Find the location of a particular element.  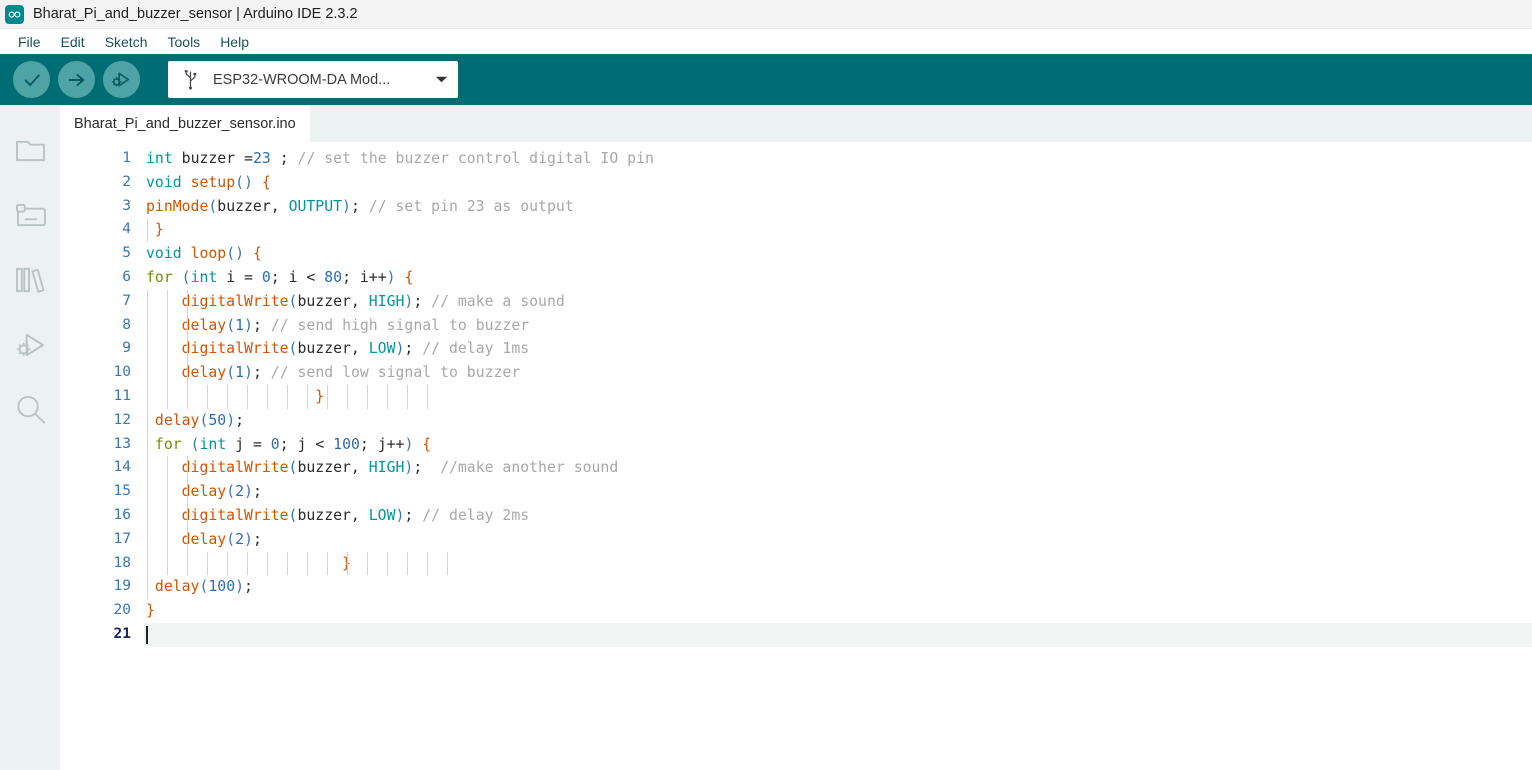

debug-play-icon is located at coordinates (30, 345).